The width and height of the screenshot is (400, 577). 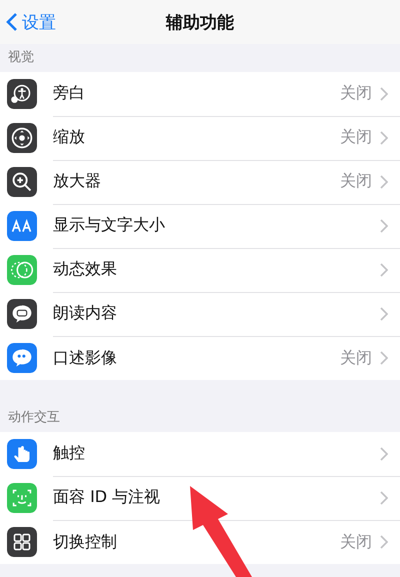 I want to click on face-icon, so click(x=22, y=498).